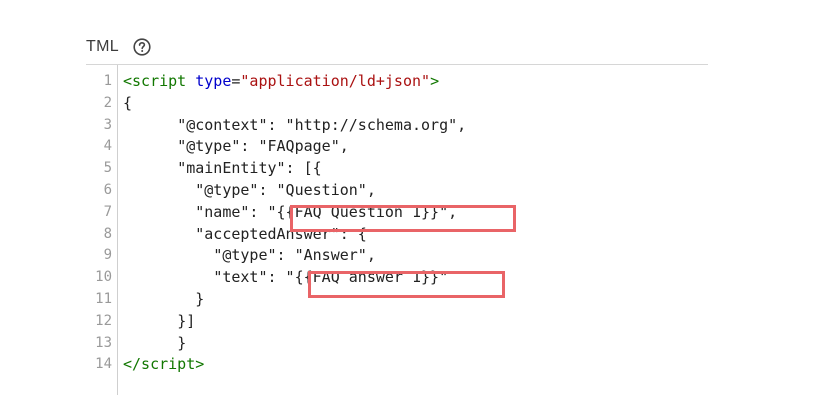 The image size is (814, 414). I want to click on field-header: TML, so click(118, 47).